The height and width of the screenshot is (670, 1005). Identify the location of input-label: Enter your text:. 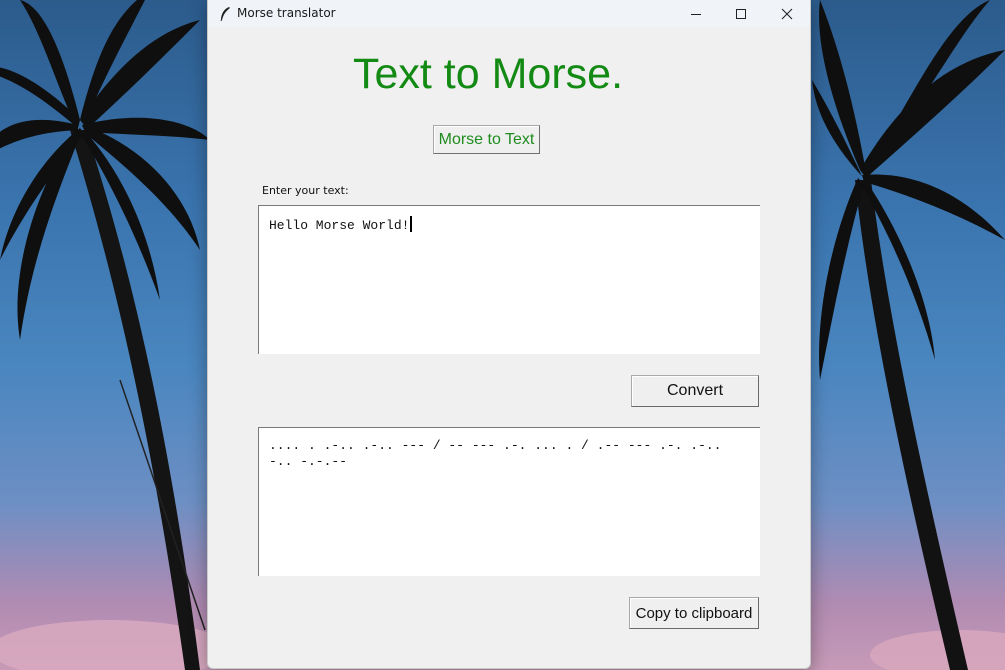
(305, 190).